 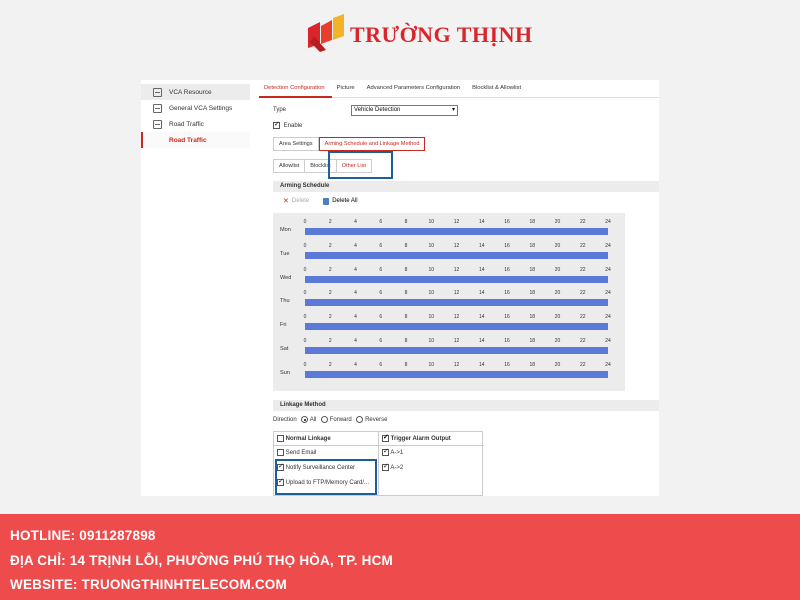 I want to click on day-row-wed: 0 2 4 6 8 10 12 14 16 18 20 22 24 Wed, so click(x=449, y=277).